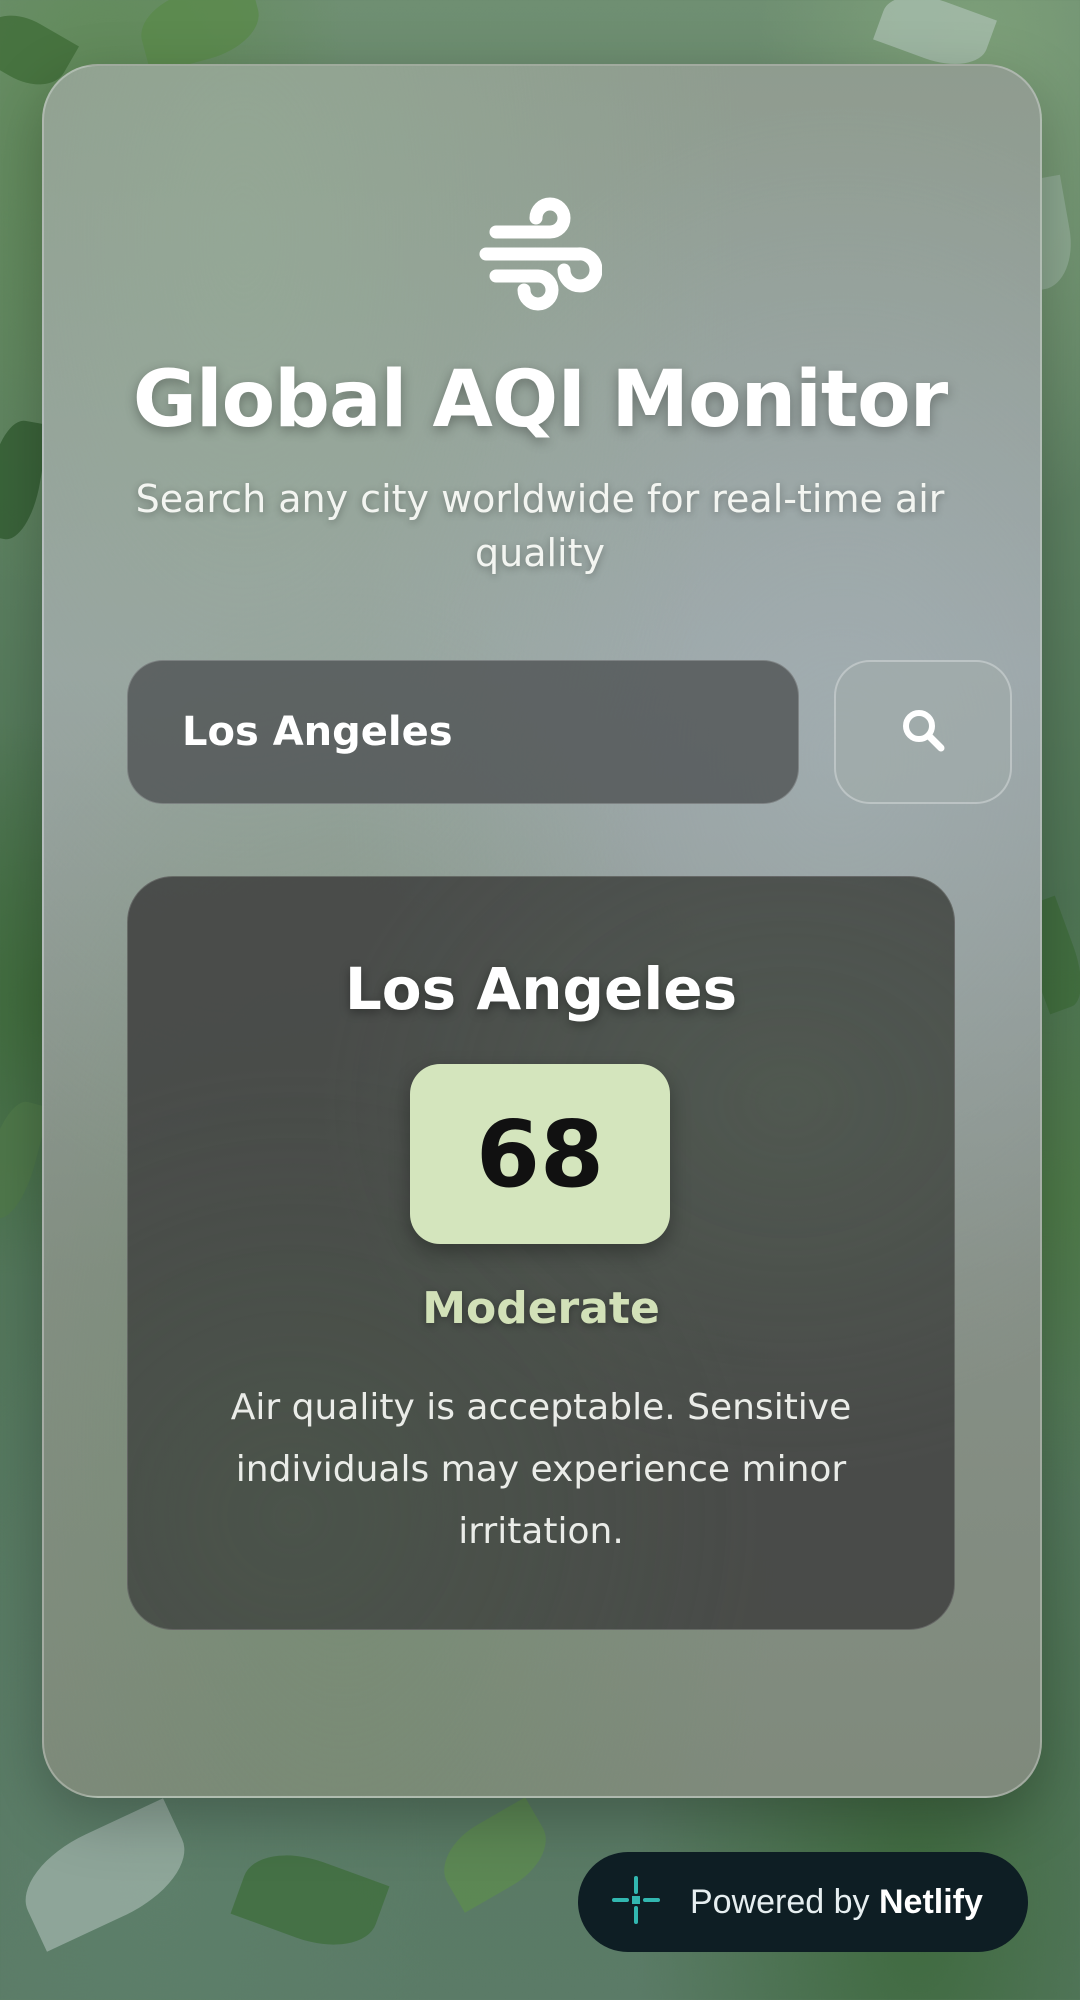 The width and height of the screenshot is (1080, 2000). What do you see at coordinates (541, 989) in the screenshot?
I see `result-city-name: Los Angeles` at bounding box center [541, 989].